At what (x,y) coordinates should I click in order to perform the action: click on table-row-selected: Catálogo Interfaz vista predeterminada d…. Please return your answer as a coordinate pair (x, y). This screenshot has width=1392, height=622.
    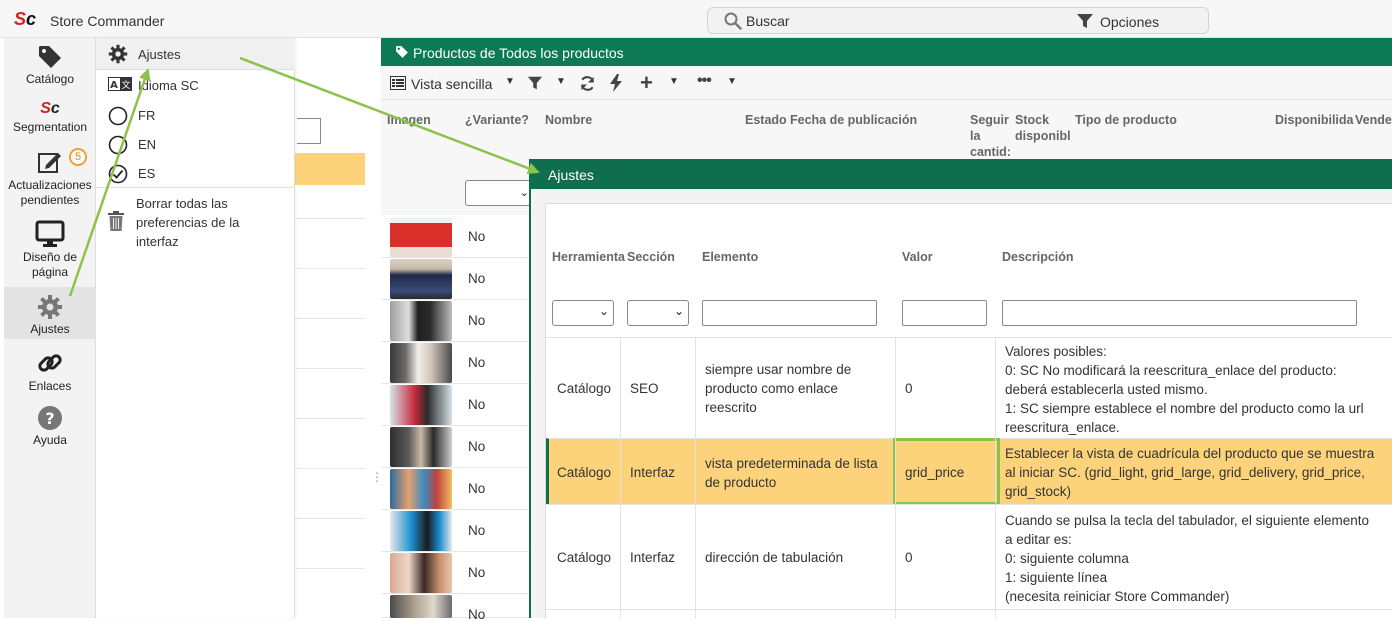
    Looking at the image, I should click on (969, 471).